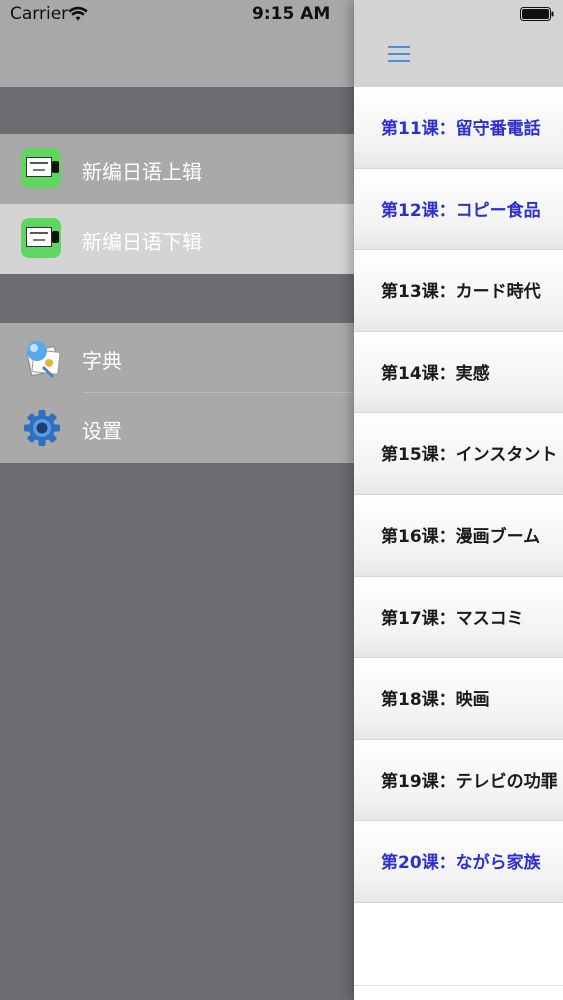 The image size is (563, 1000). I want to click on carrier-label: Carrier, so click(39, 14).